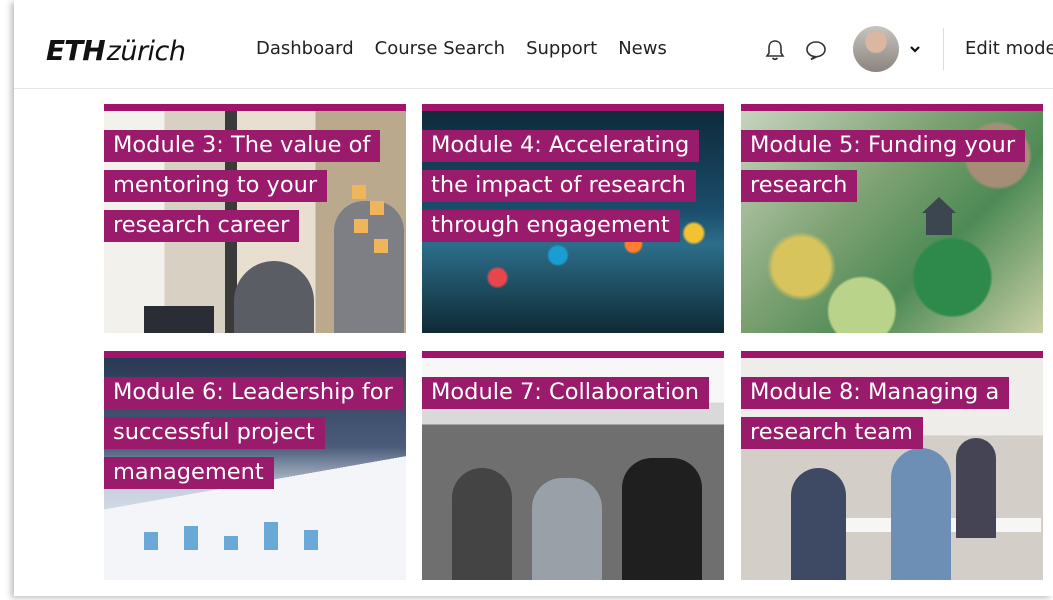  Describe the element at coordinates (561, 48) in the screenshot. I see `nav-support: Support` at that location.